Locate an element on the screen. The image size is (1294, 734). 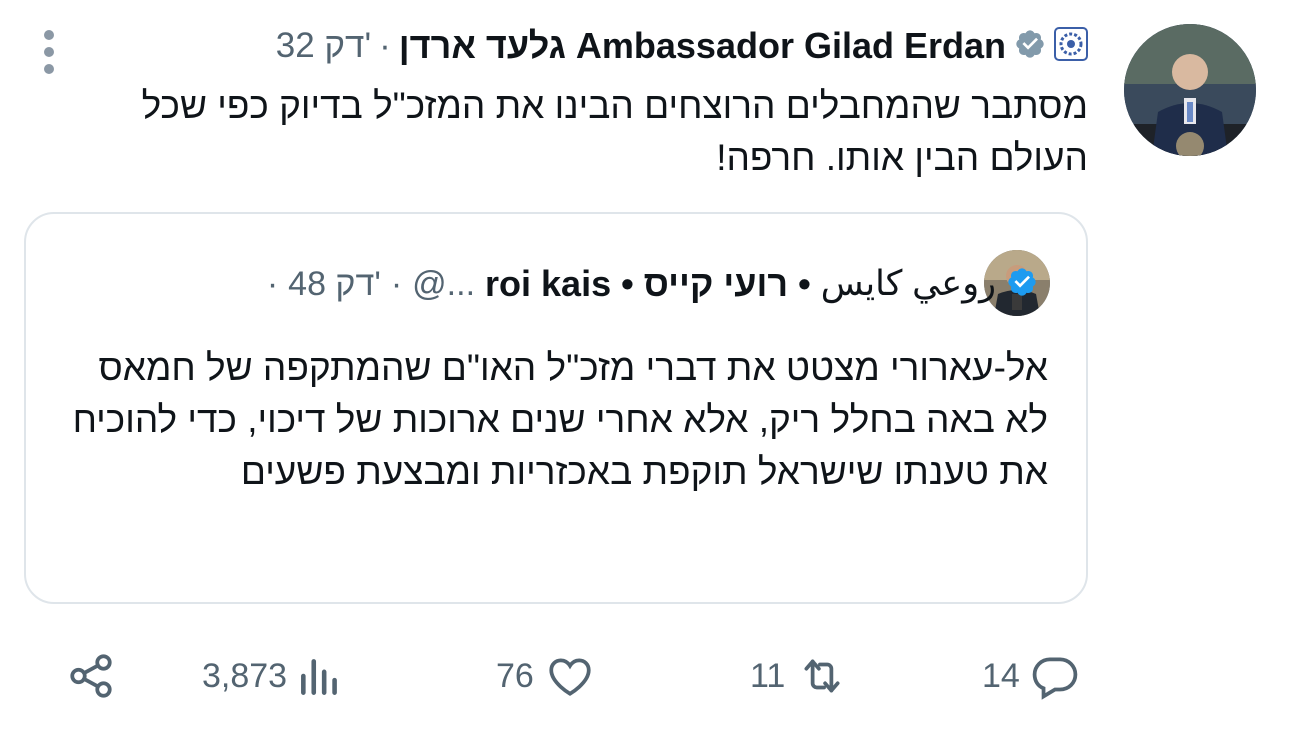
retweet-button: 11 is located at coordinates (800, 676).